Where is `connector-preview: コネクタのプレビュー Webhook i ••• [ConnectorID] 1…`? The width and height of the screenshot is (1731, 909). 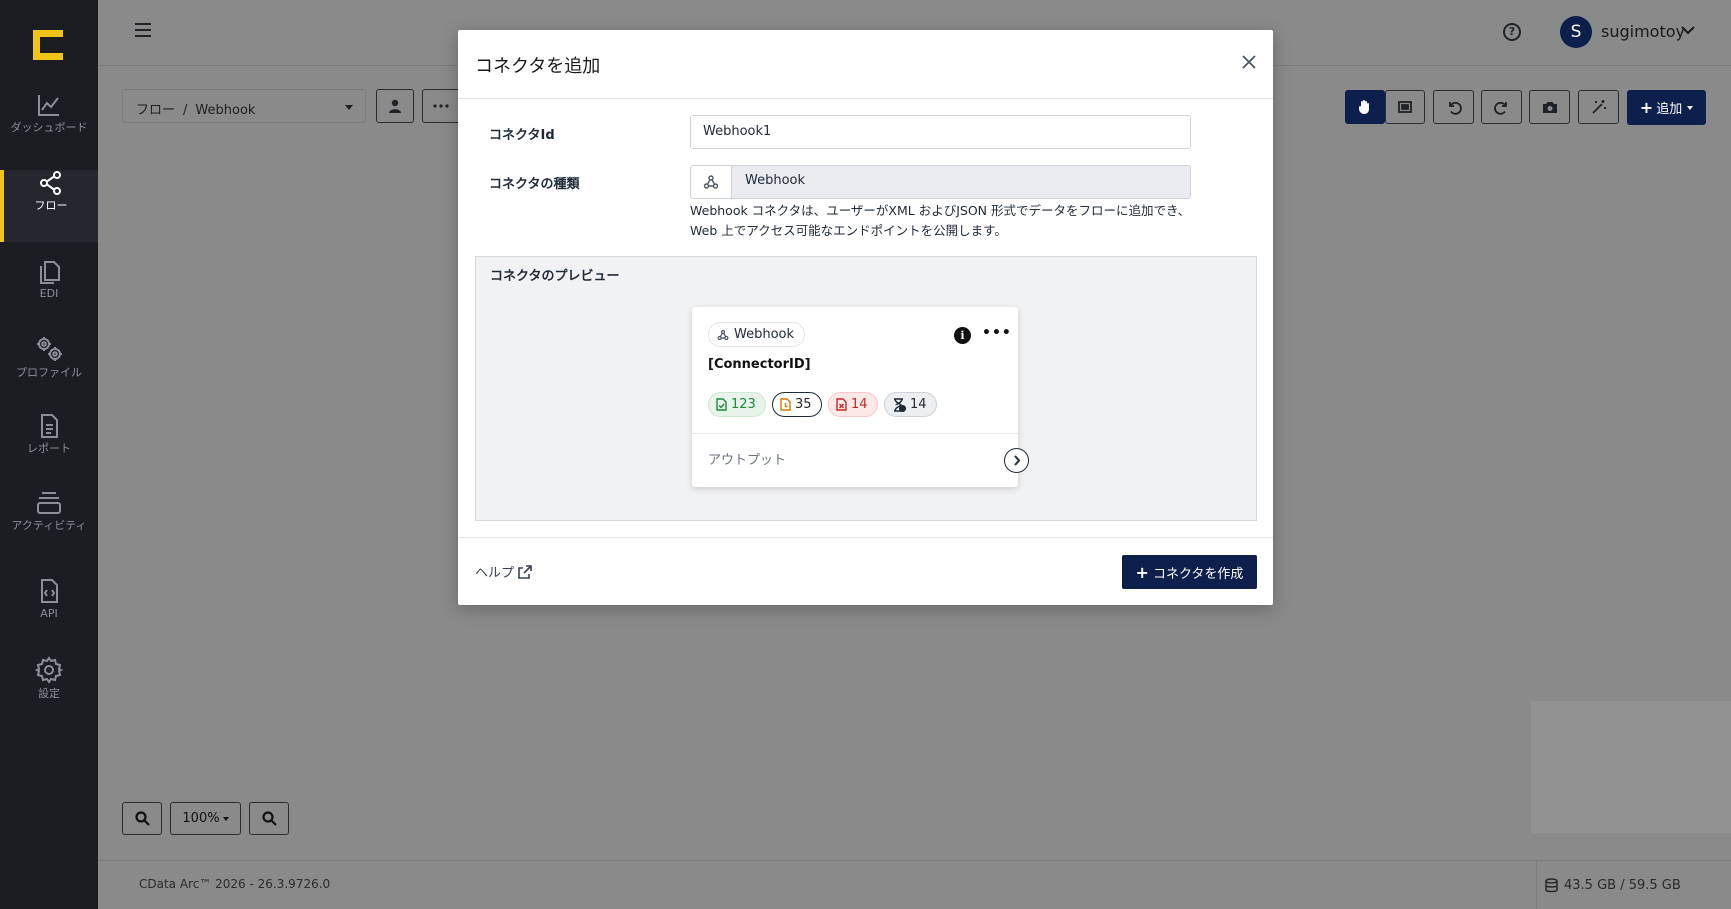 connector-preview: コネクタのプレビュー Webhook i ••• [ConnectorID] 1… is located at coordinates (866, 388).